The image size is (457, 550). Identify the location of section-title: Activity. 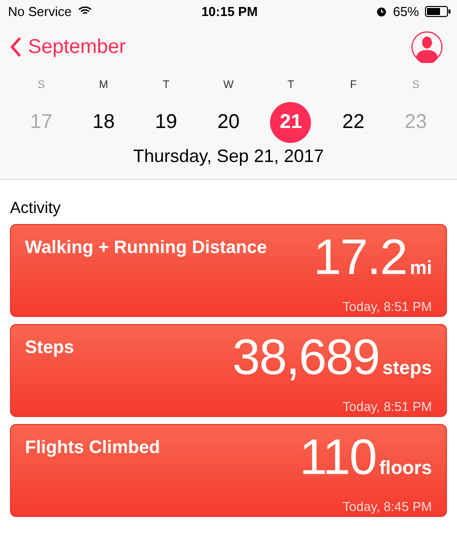
(36, 209).